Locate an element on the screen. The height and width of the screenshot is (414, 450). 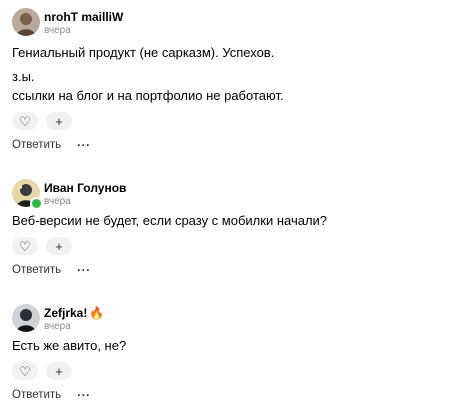
author-name: nrohT mailliW is located at coordinates (83, 17).